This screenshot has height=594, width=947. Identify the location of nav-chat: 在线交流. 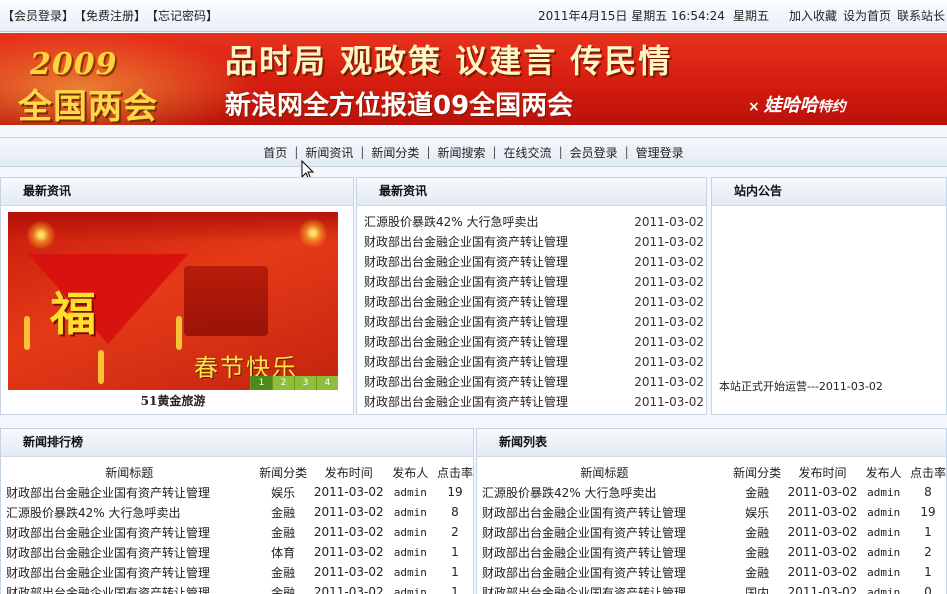
(528, 152).